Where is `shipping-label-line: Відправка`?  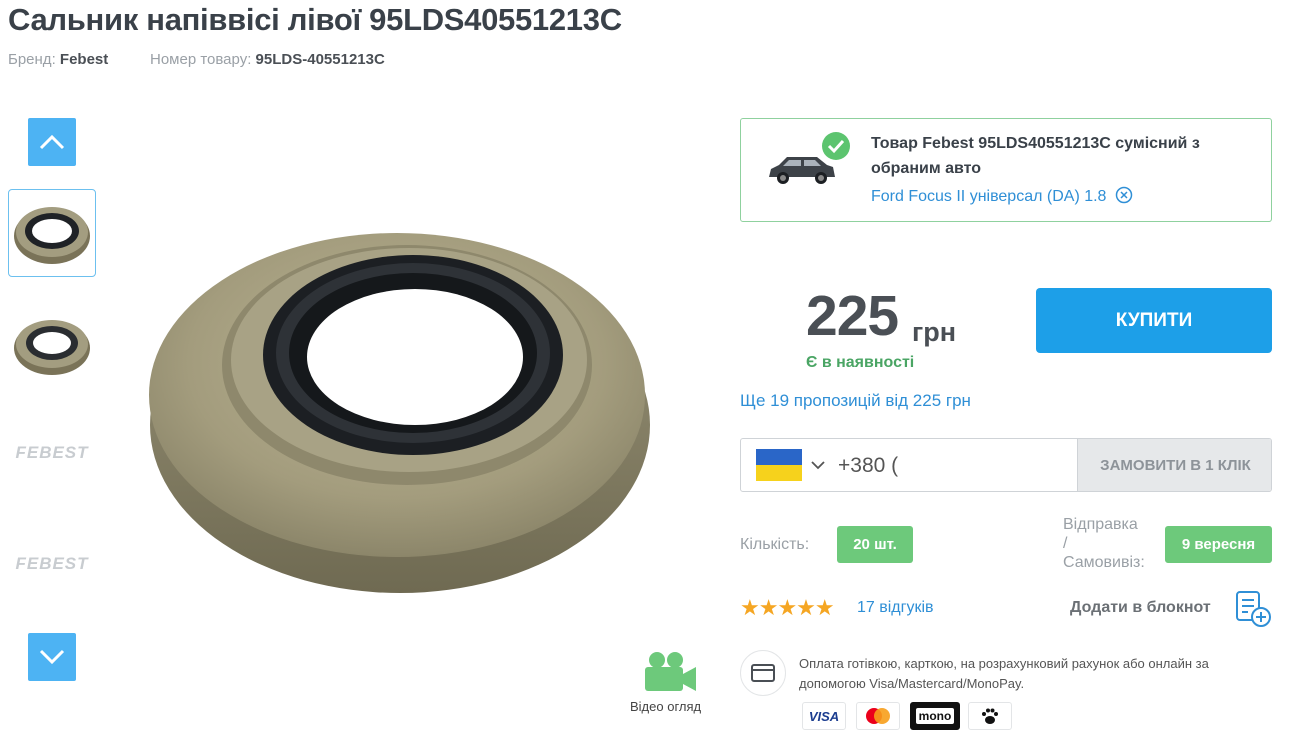
shipping-label-line: Відправка is located at coordinates (1100, 524).